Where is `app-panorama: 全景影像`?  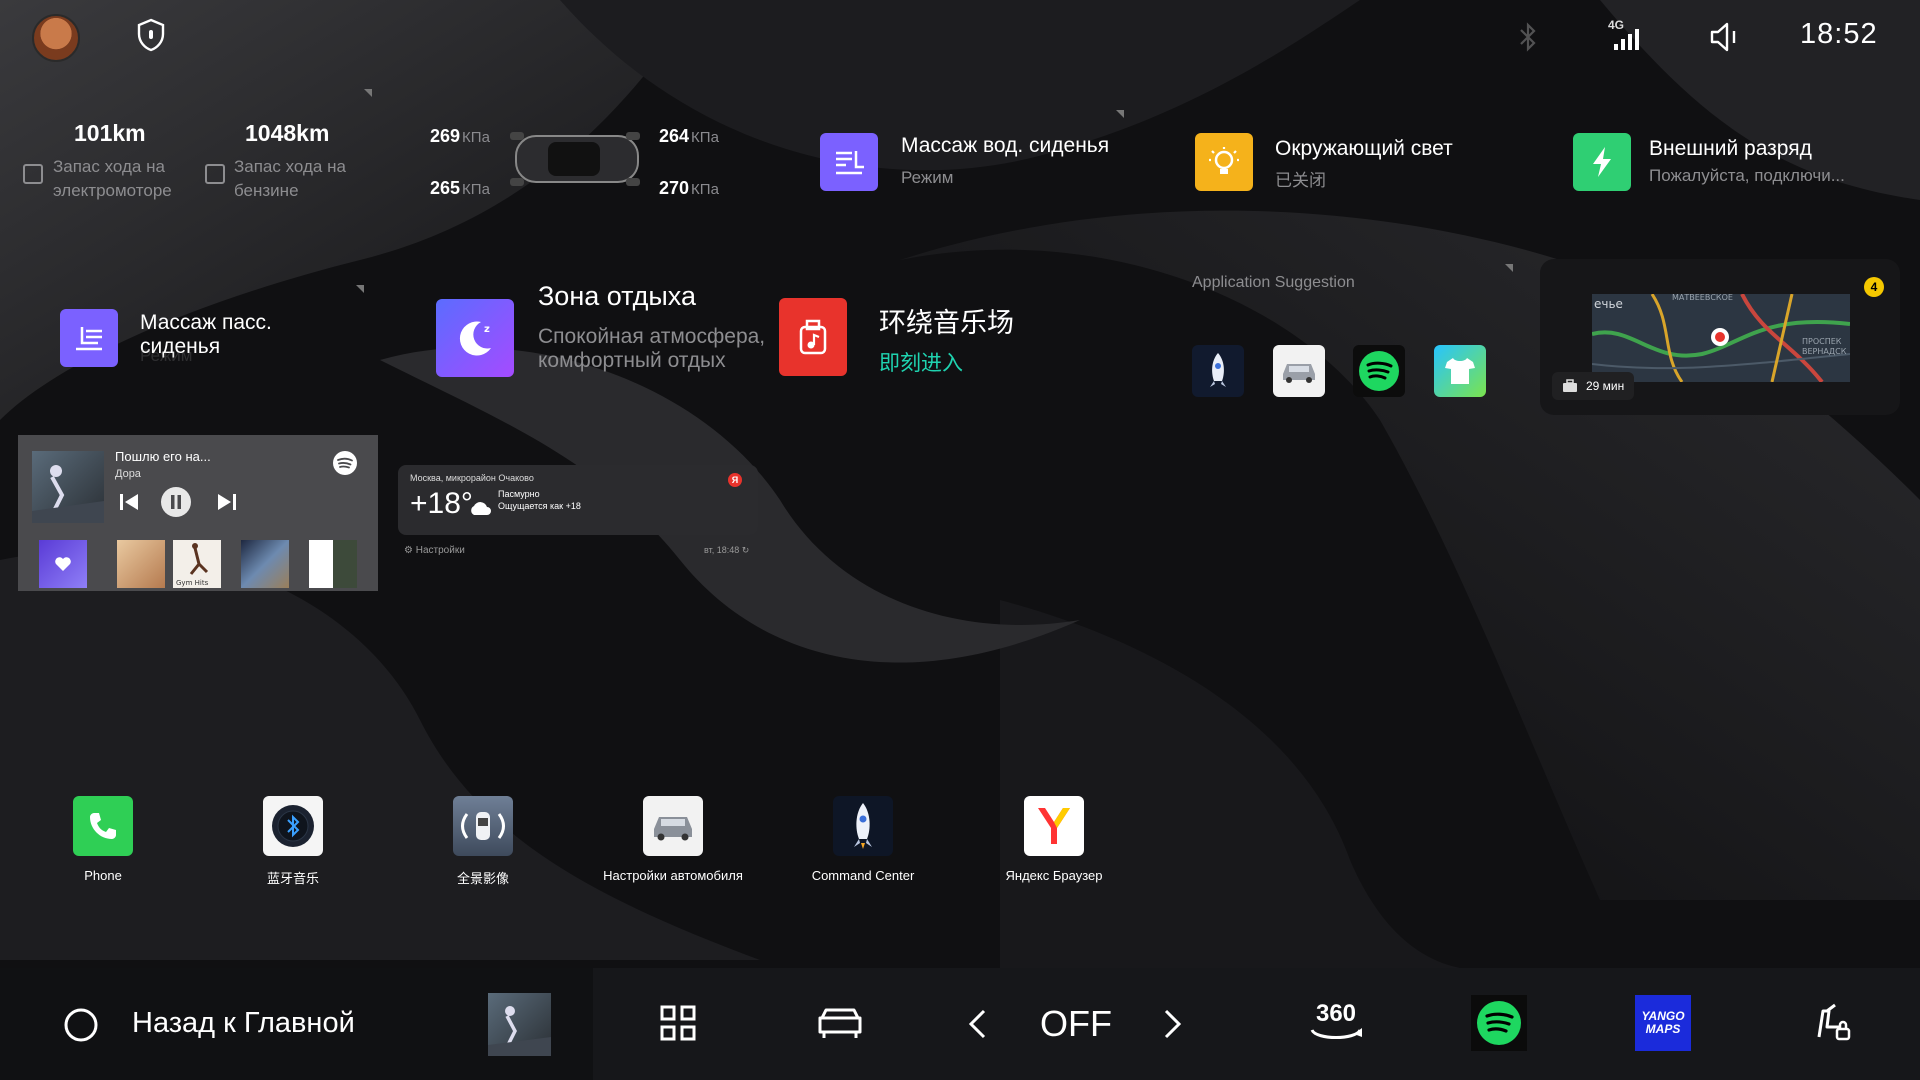
app-panorama: 全景影像 is located at coordinates (483, 841).